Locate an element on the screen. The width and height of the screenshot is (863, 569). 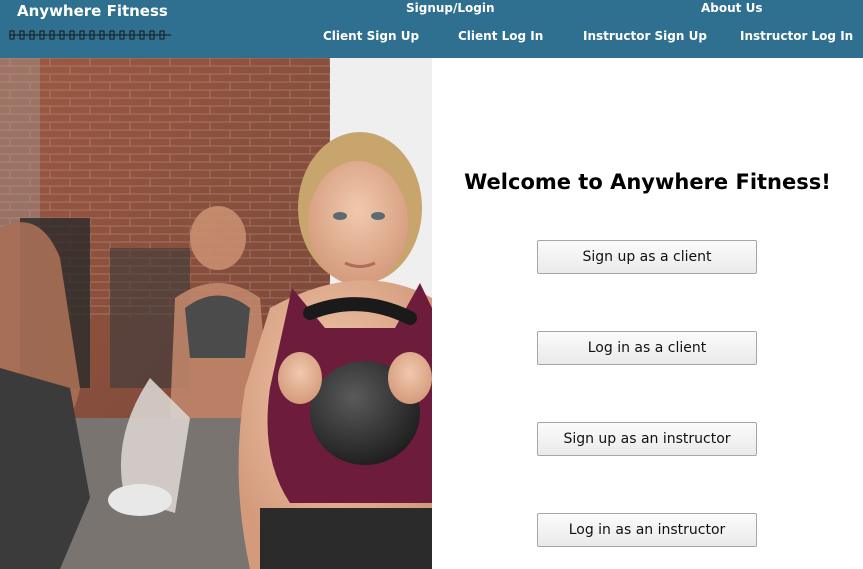
nav-signup-login: Signup/Login is located at coordinates (450, 8).